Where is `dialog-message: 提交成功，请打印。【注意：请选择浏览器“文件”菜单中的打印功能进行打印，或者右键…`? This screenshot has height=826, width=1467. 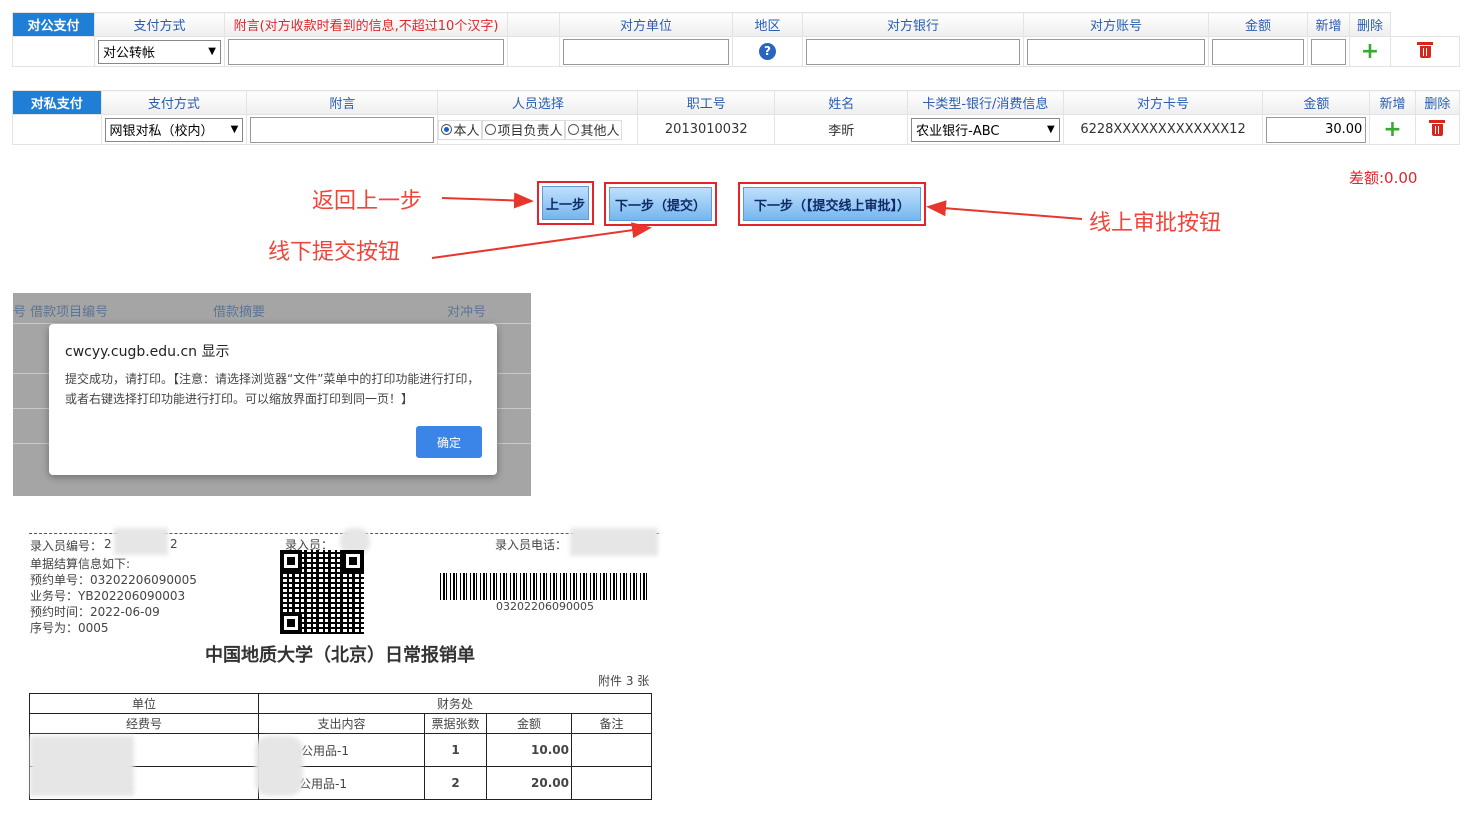 dialog-message: 提交成功，请打印。【注意：请选择浏览器“文件”菜单中的打印功能进行打印，或者右键… is located at coordinates (272, 389).